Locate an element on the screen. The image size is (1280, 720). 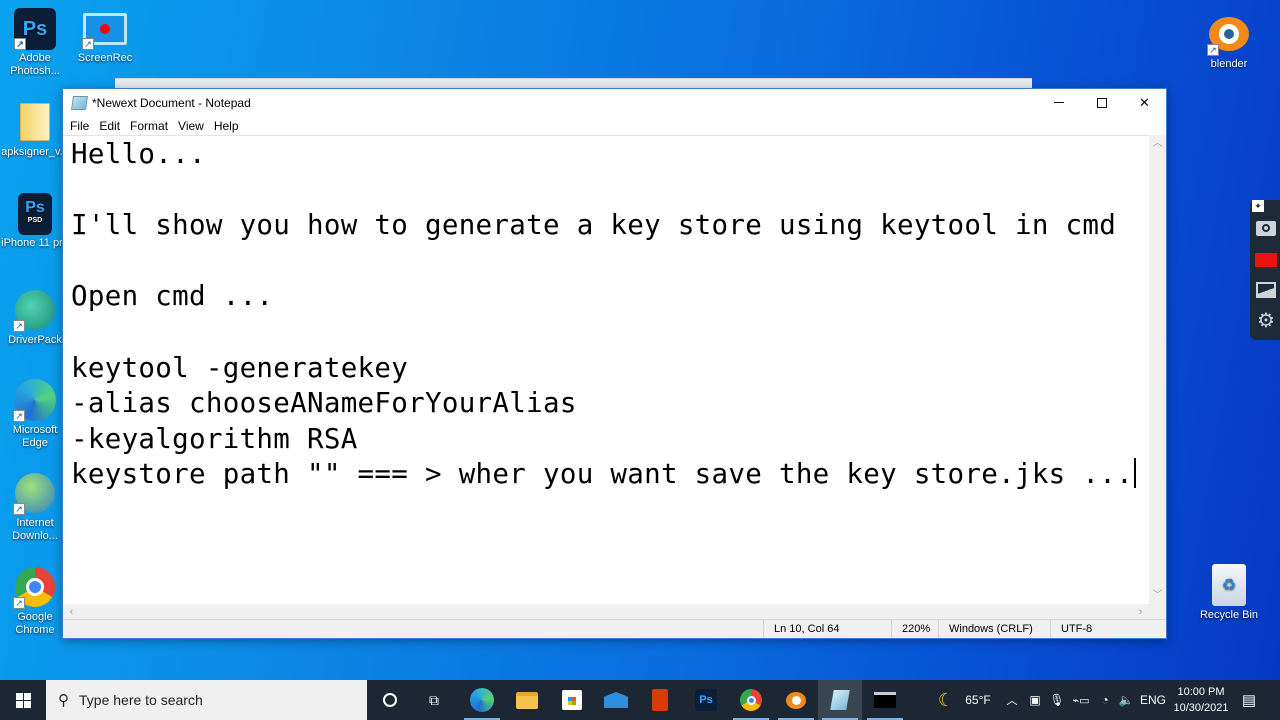
scroll-down-arrow-icon: ﹀ is located at coordinates (1157, 595).